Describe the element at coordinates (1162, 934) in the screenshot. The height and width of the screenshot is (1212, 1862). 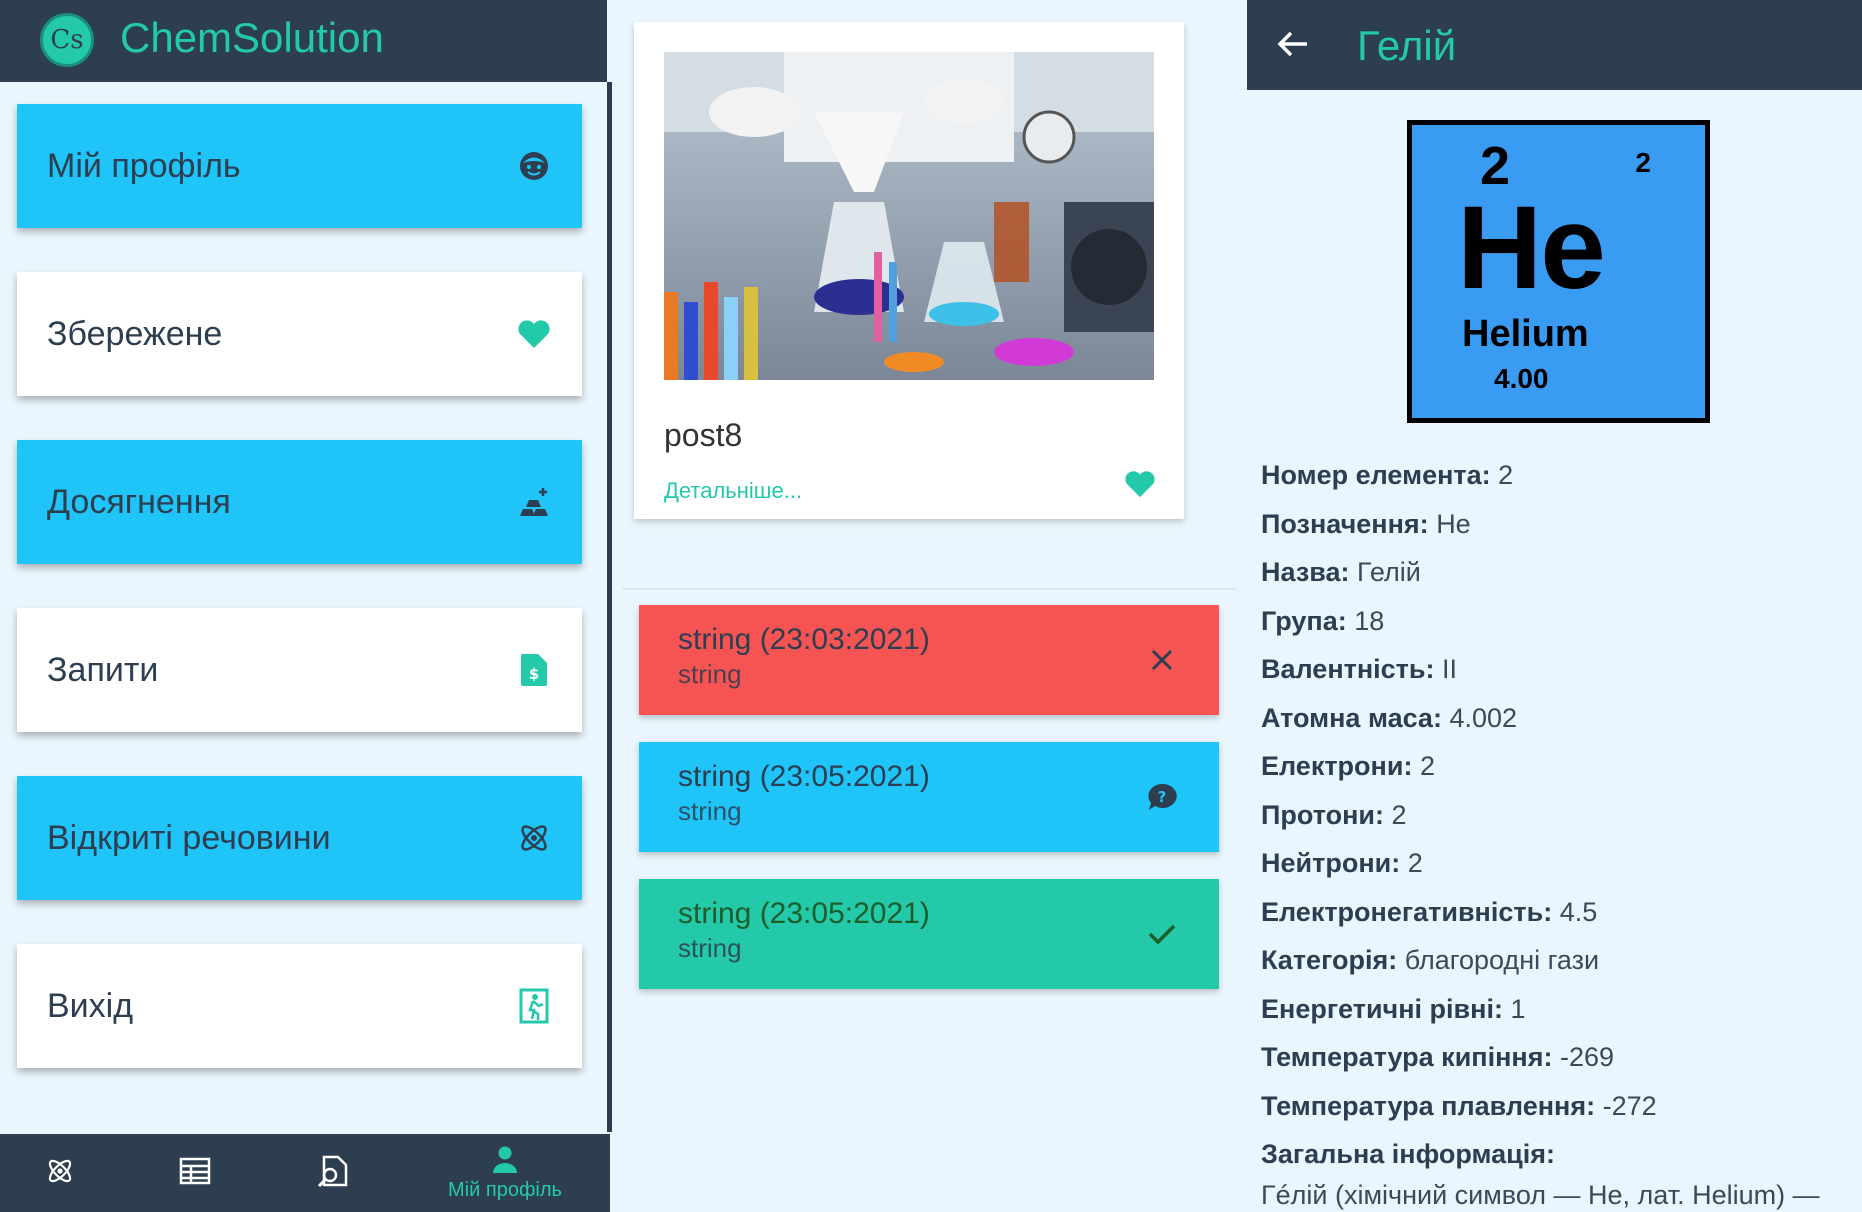
I see `check-icon` at that location.